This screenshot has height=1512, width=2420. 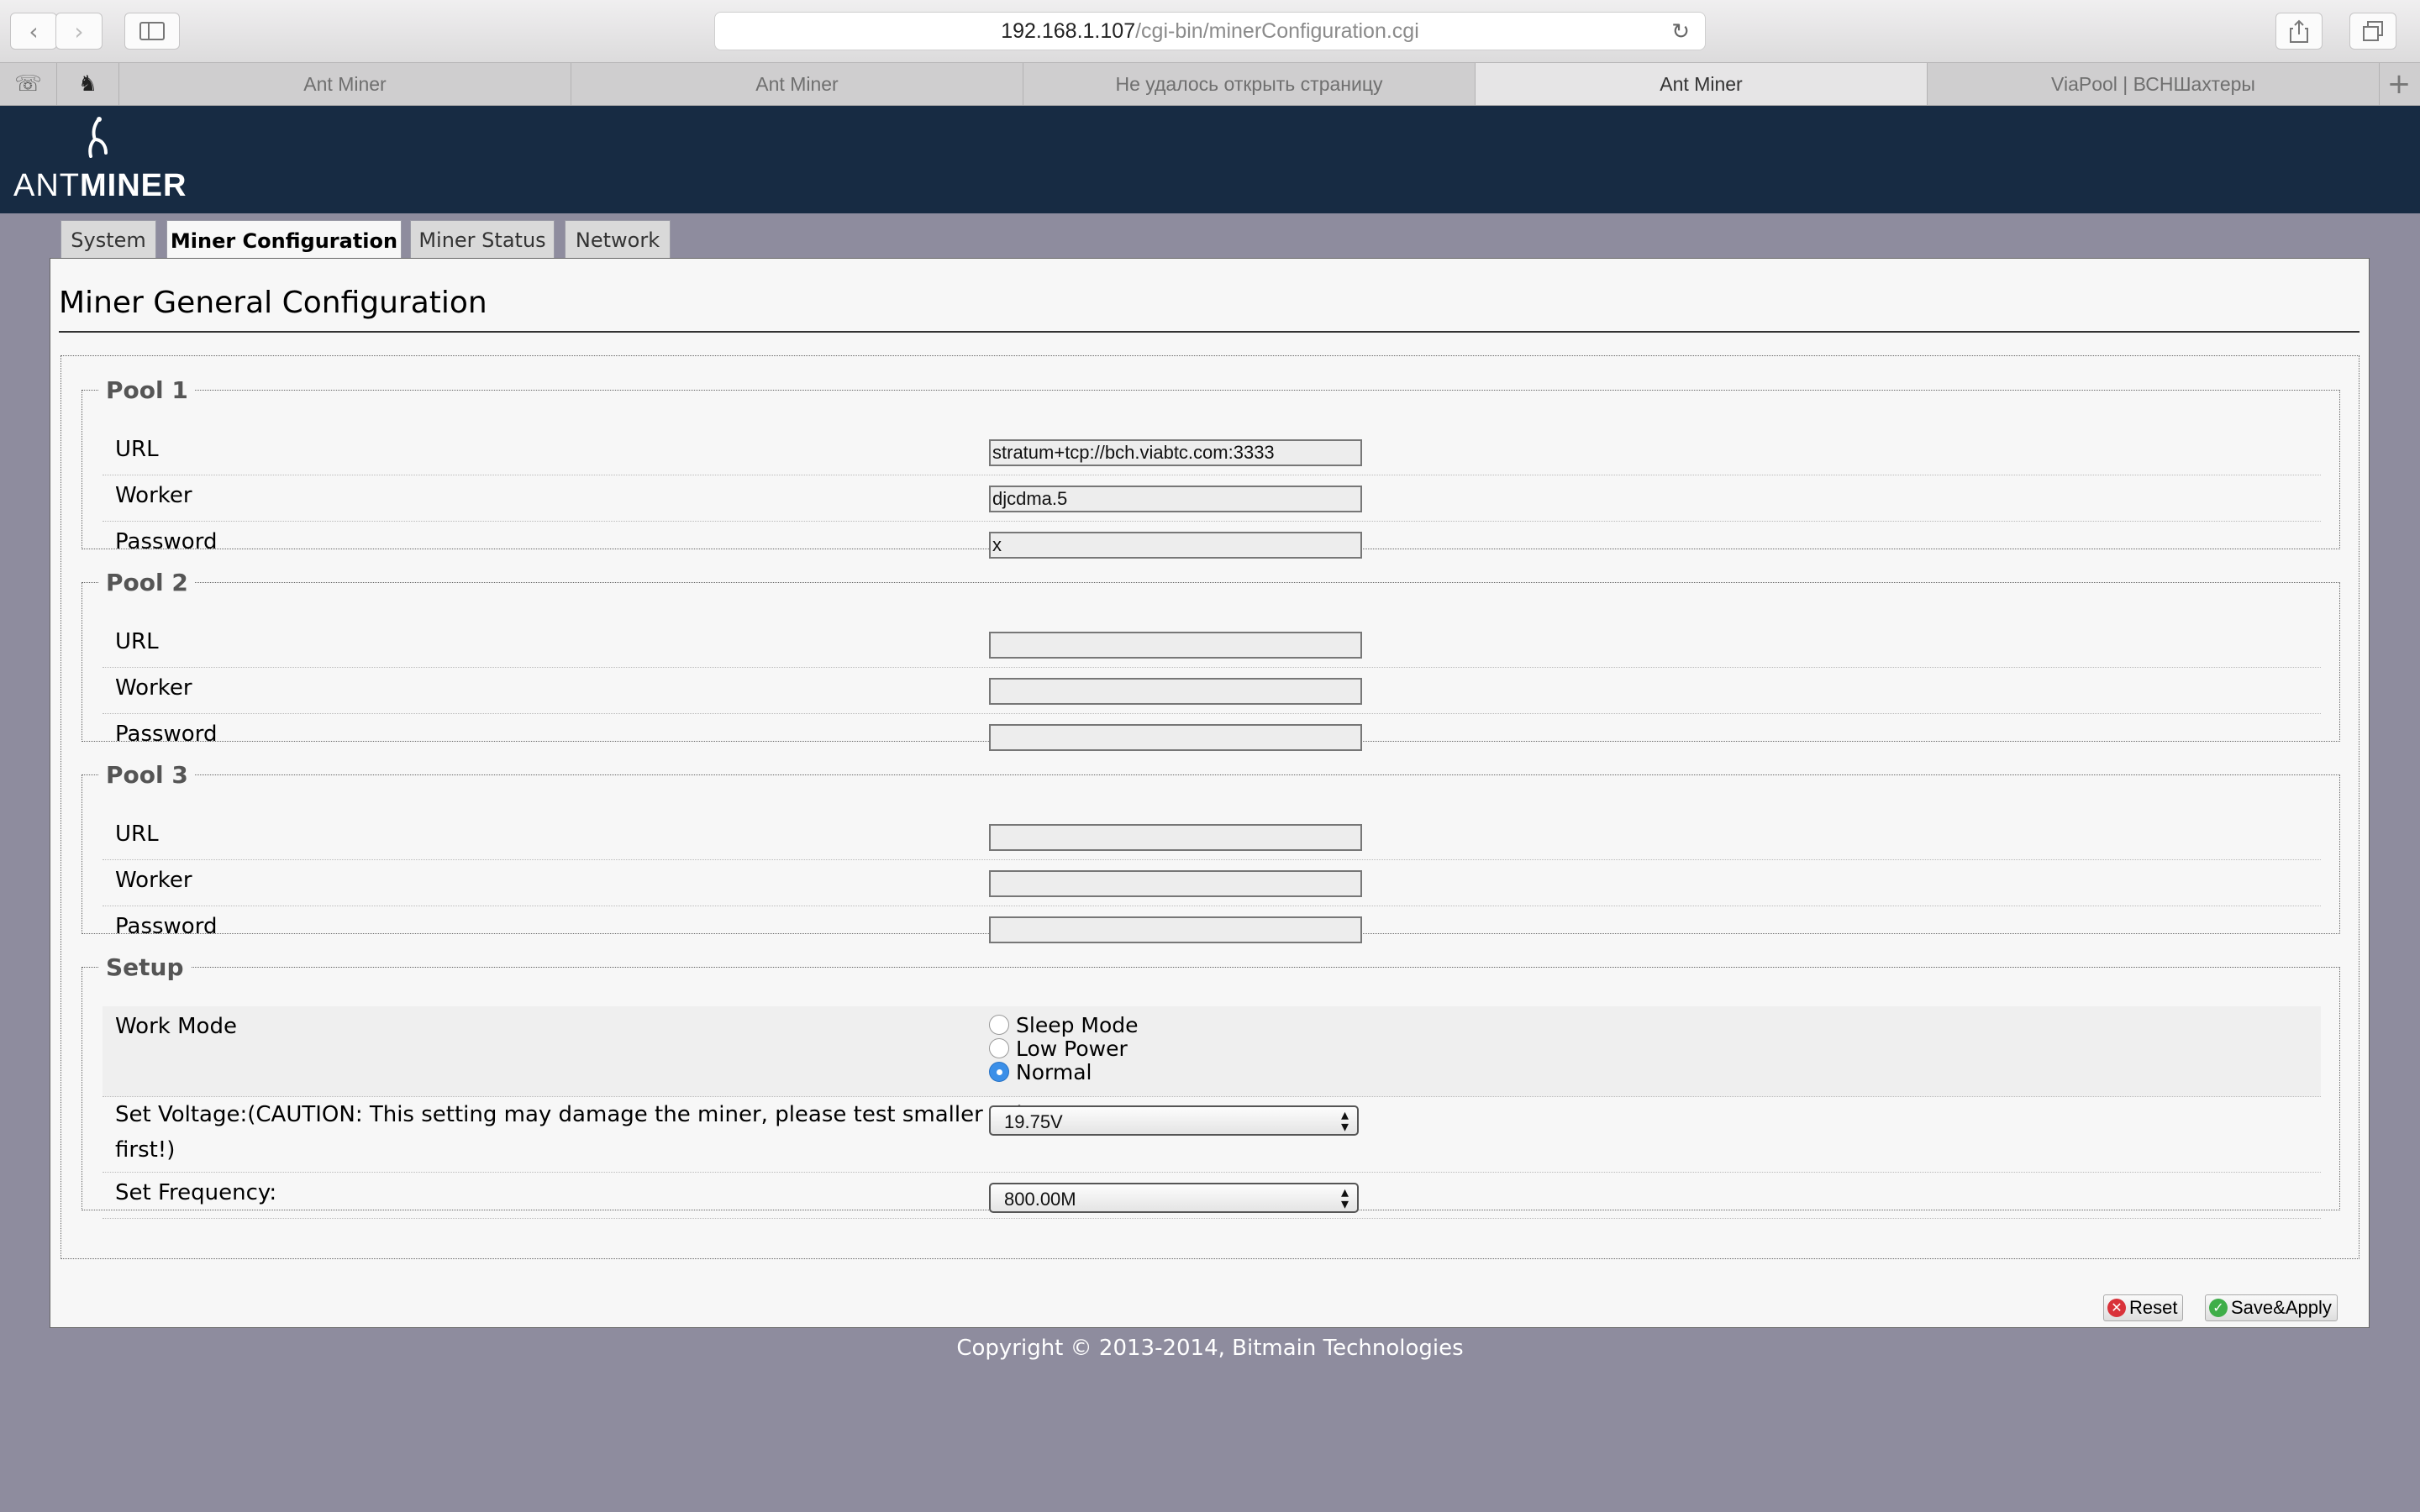 I want to click on pinned-site-icon: ☏, so click(x=28, y=84).